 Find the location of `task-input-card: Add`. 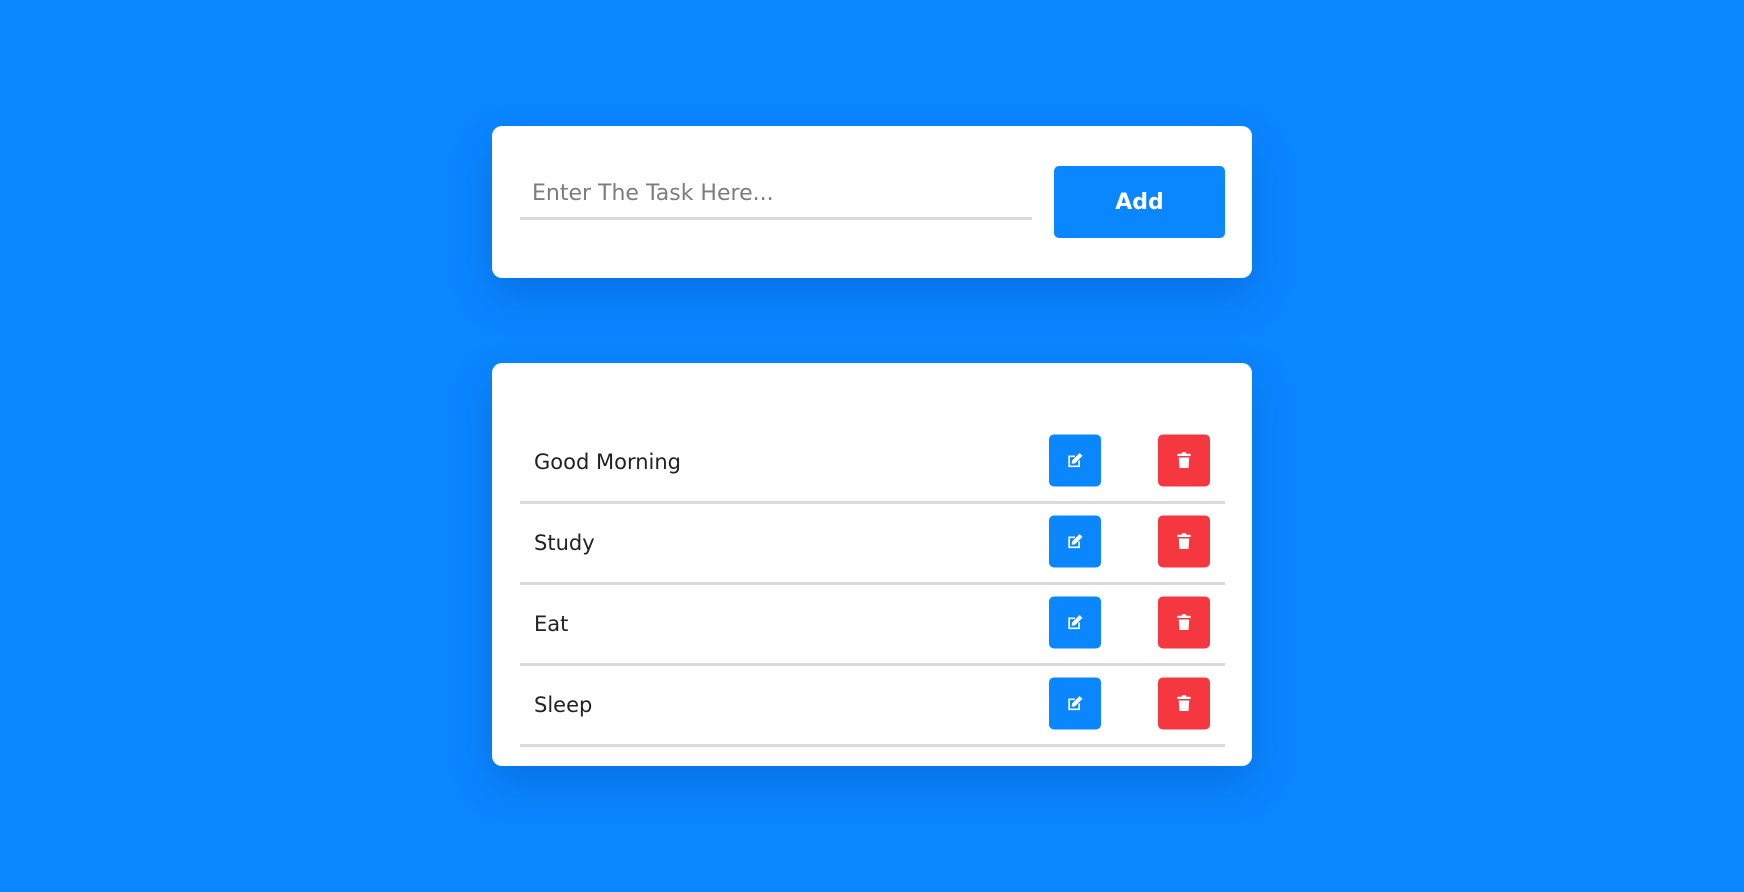

task-input-card: Add is located at coordinates (872, 202).